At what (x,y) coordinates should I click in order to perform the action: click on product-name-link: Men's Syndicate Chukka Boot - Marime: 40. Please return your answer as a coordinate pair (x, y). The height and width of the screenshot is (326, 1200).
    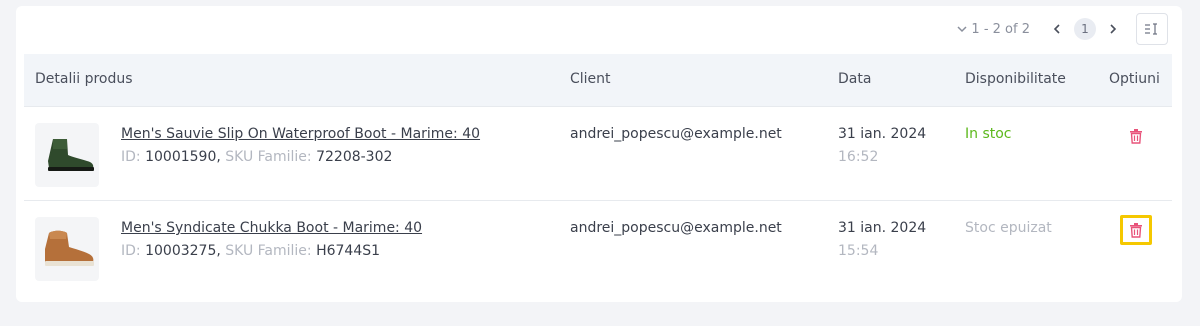
    Looking at the image, I should click on (271, 228).